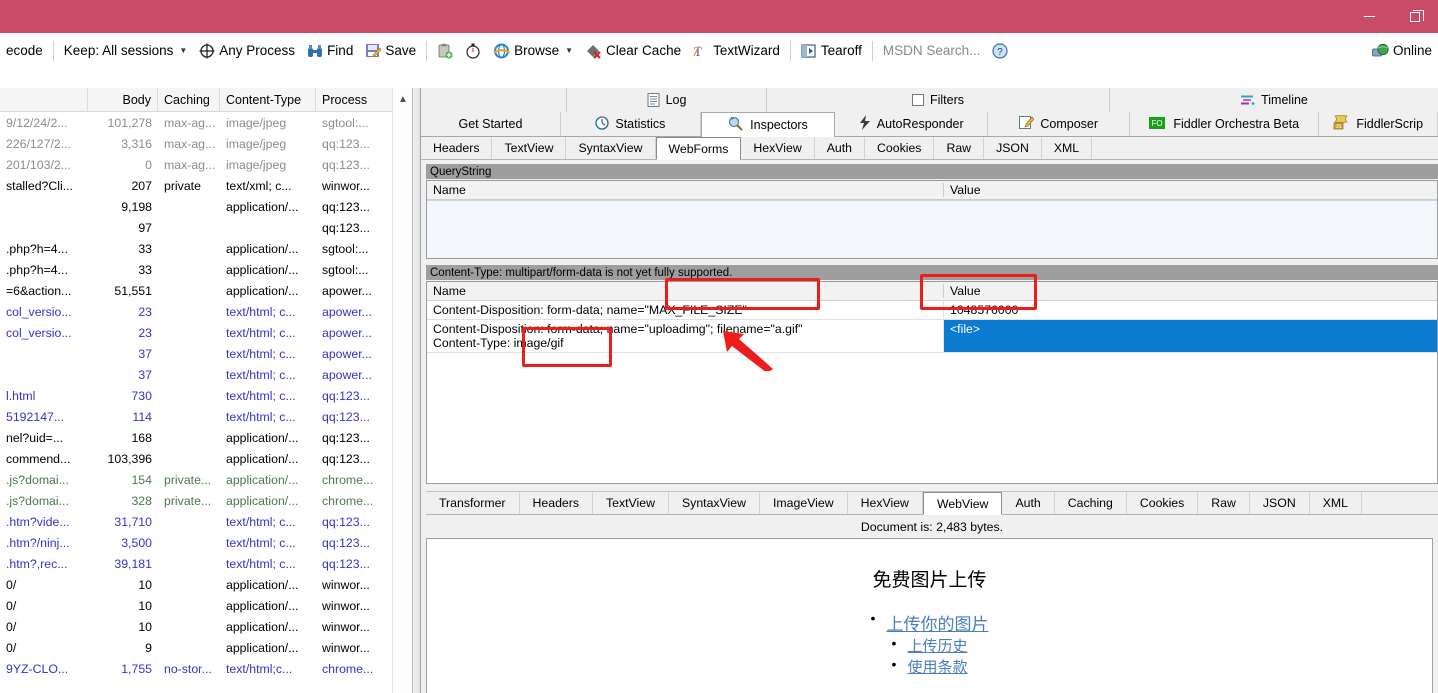 The image size is (1438, 693). What do you see at coordinates (685, 190) in the screenshot?
I see `qs-col-name: Name` at bounding box center [685, 190].